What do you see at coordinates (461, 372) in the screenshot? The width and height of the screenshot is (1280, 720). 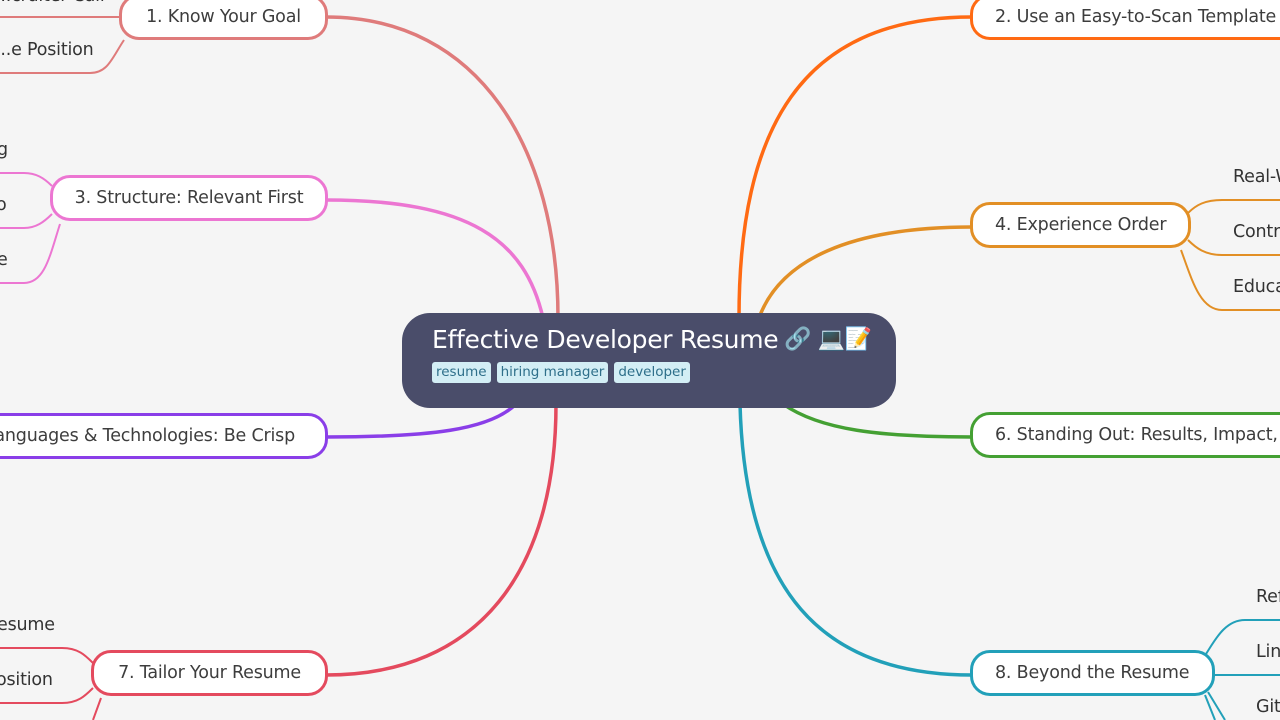 I see `tag-resume: resume` at bounding box center [461, 372].